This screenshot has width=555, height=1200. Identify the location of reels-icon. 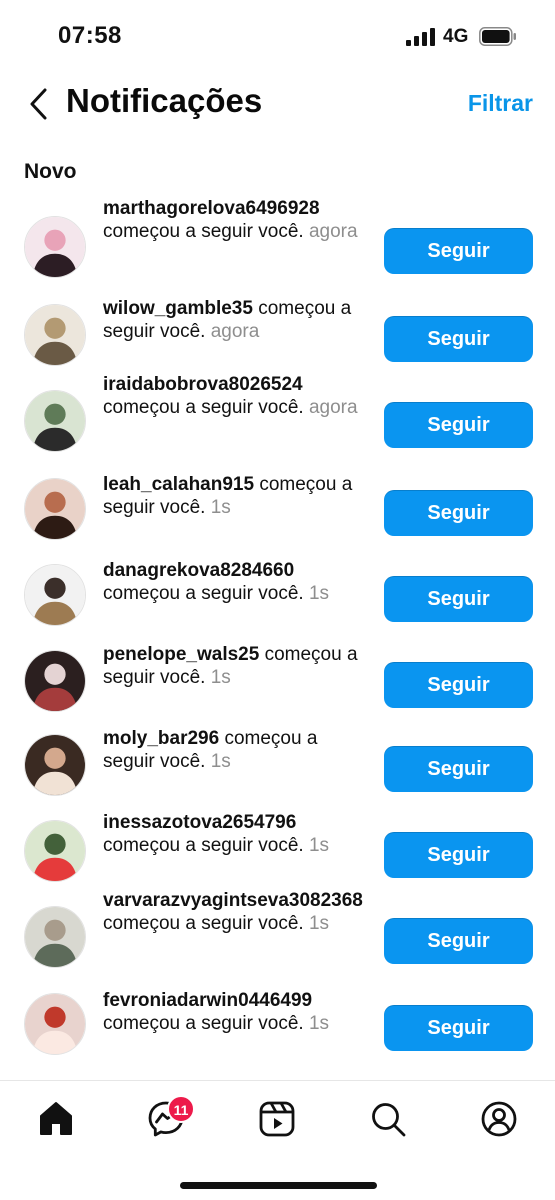
(277, 1119).